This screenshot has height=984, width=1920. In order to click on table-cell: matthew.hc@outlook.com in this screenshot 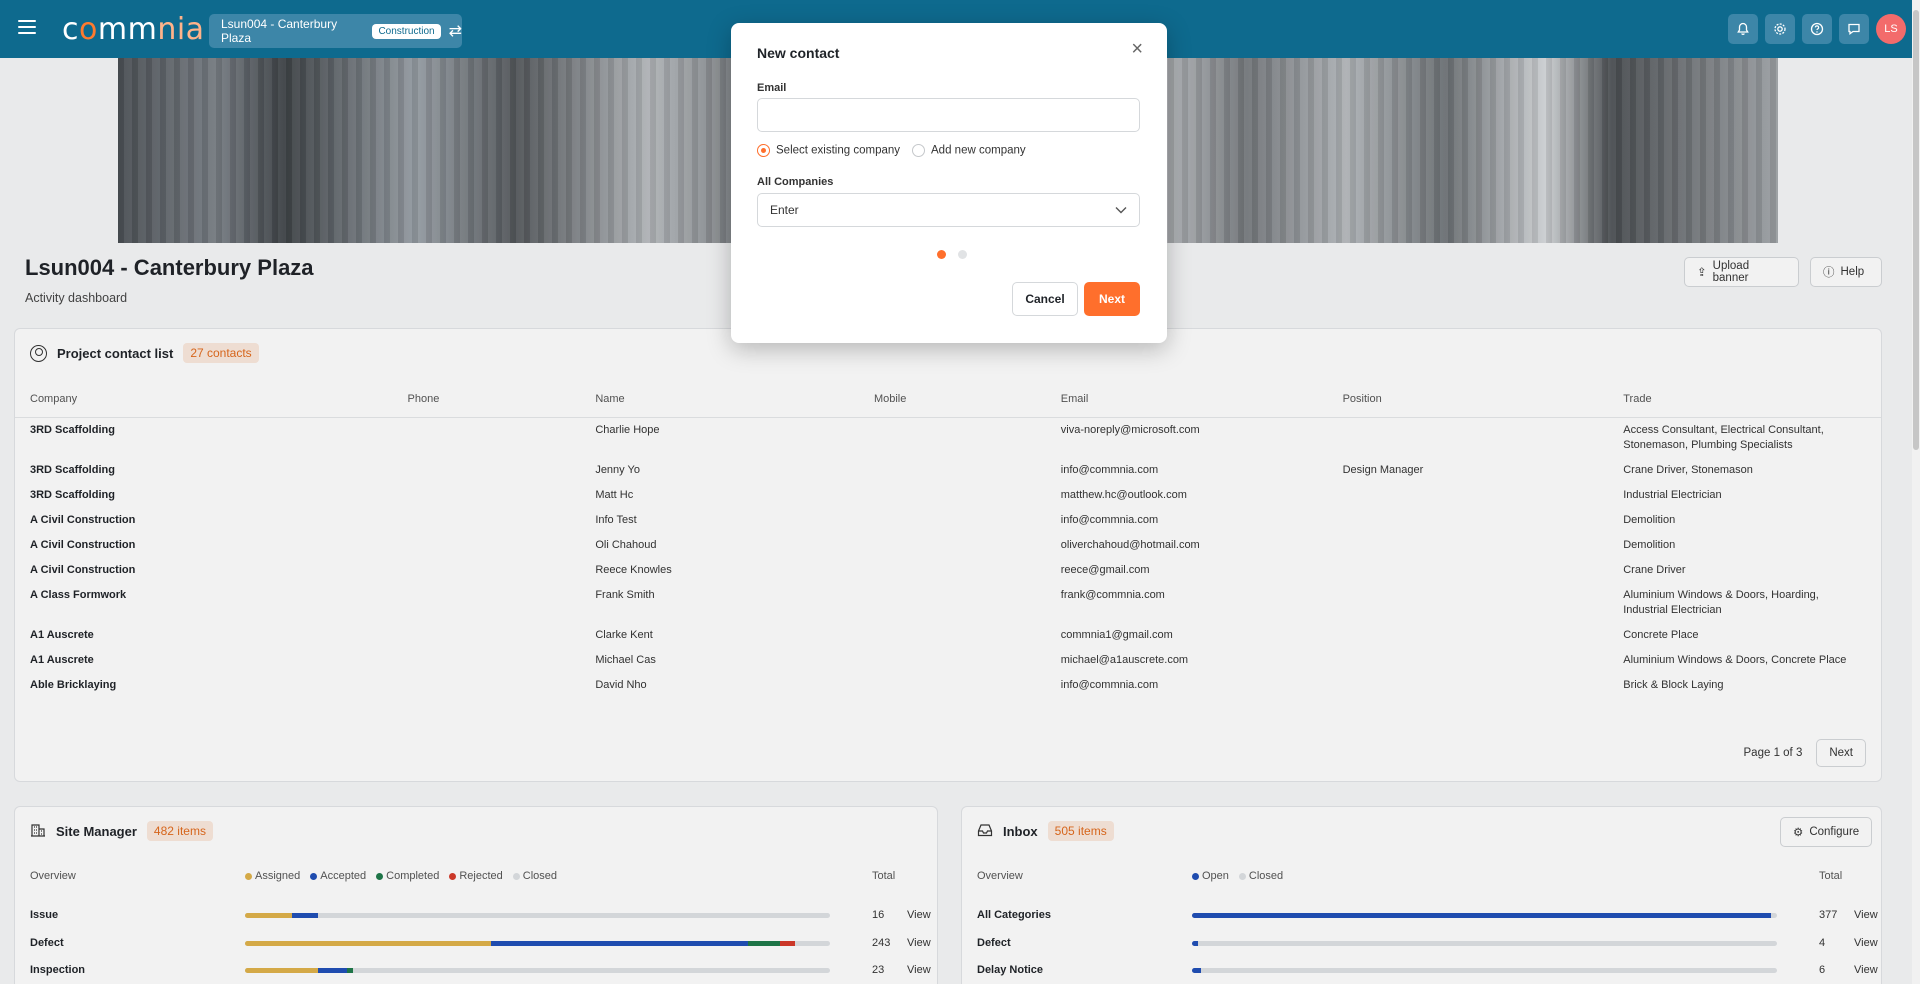, I will do `click(1123, 494)`.